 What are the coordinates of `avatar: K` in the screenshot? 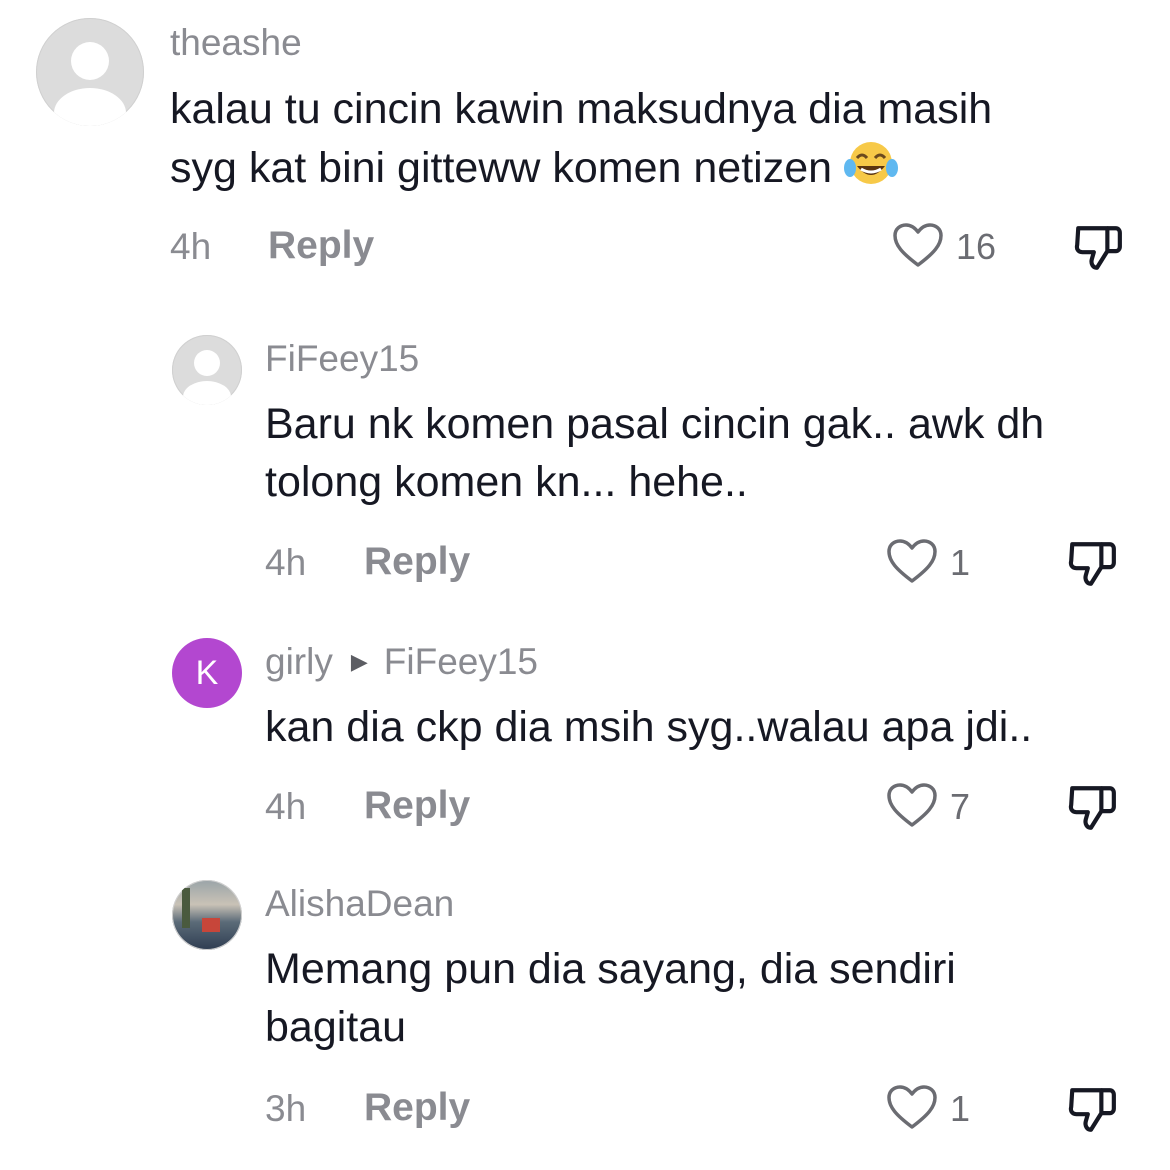 It's located at (207, 673).